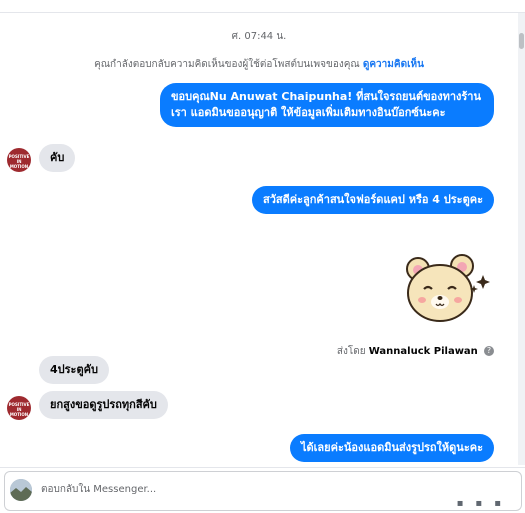  Describe the element at coordinates (259, 36) in the screenshot. I see `thread-timestamp: ศ. 07:44 น.` at that location.